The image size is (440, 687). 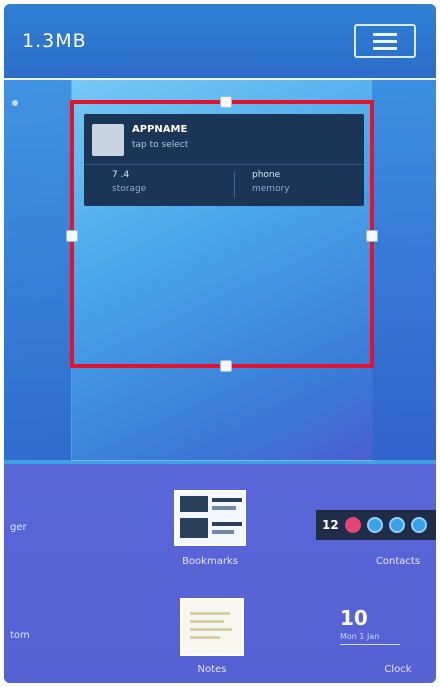 What do you see at coordinates (226, 102) in the screenshot?
I see `resize-handle-top` at bounding box center [226, 102].